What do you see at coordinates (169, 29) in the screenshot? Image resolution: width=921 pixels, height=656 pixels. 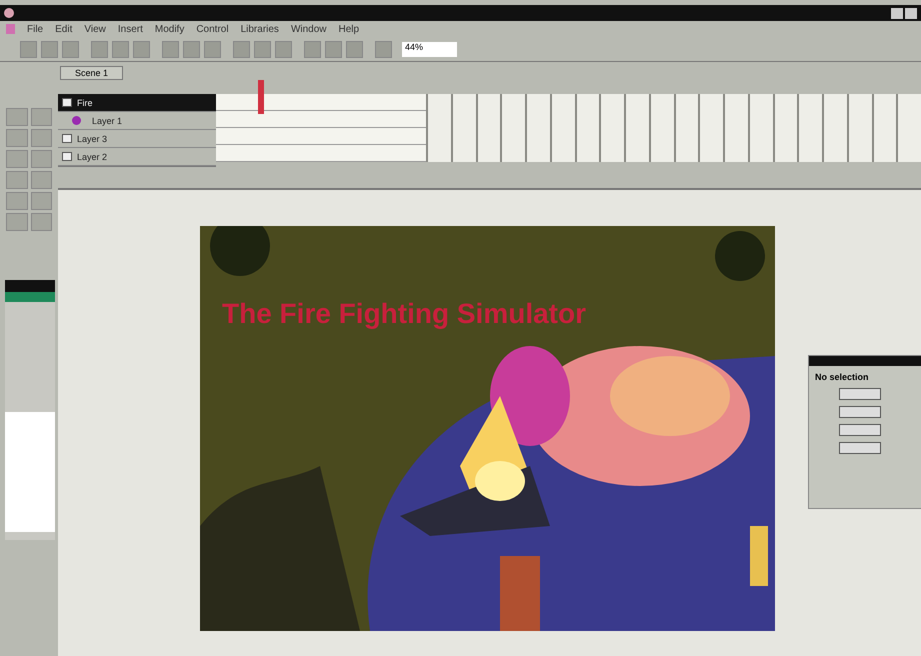 I see `menu-item: Modify` at bounding box center [169, 29].